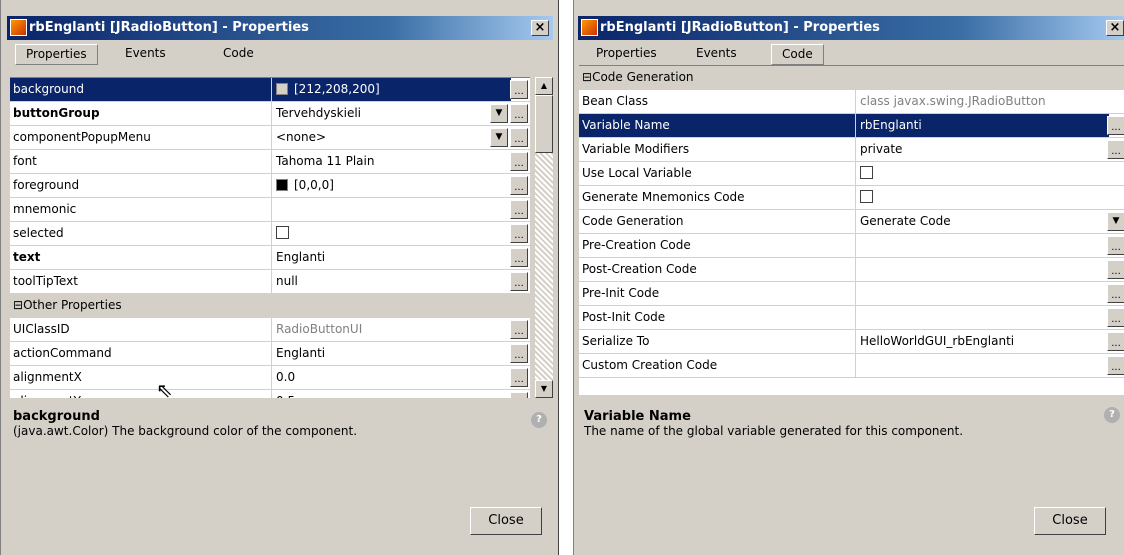 This screenshot has height=555, width=1124. I want to click on property-value: Tahoma 11 Plain, so click(391, 161).